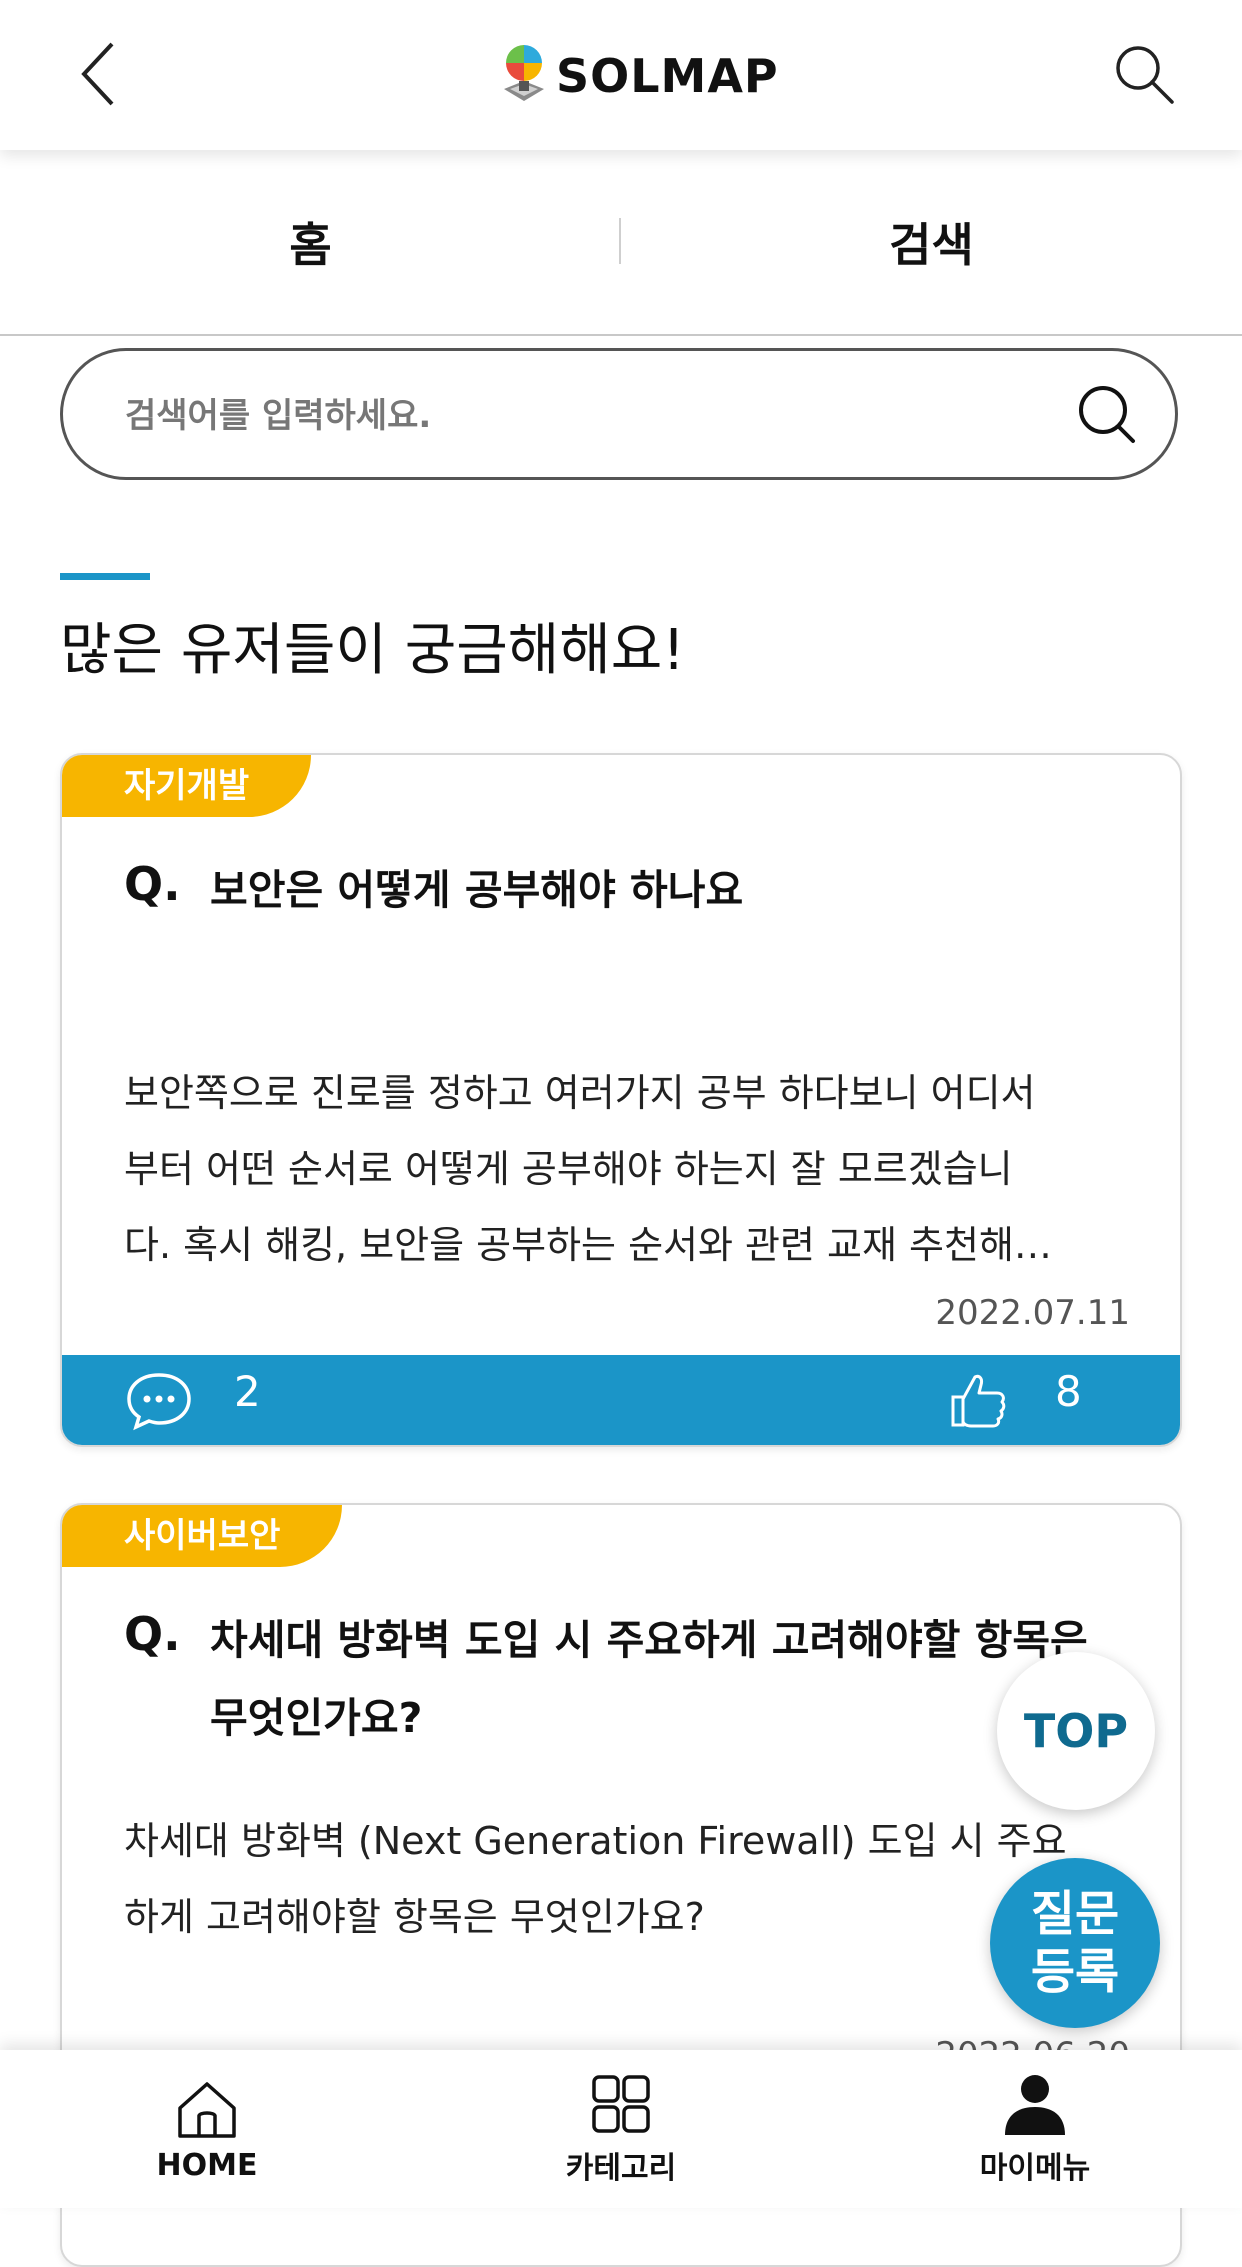 The height and width of the screenshot is (2267, 1242). Describe the element at coordinates (247, 1391) in the screenshot. I see `comment-count: 2` at that location.